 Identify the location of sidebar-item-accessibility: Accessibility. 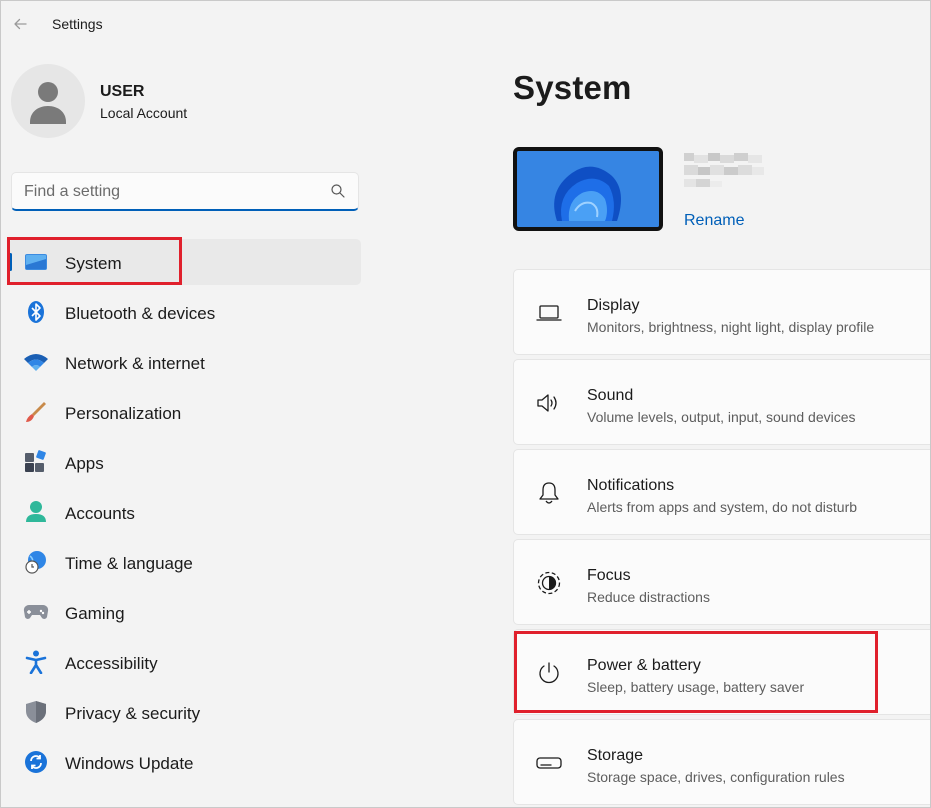
(185, 662).